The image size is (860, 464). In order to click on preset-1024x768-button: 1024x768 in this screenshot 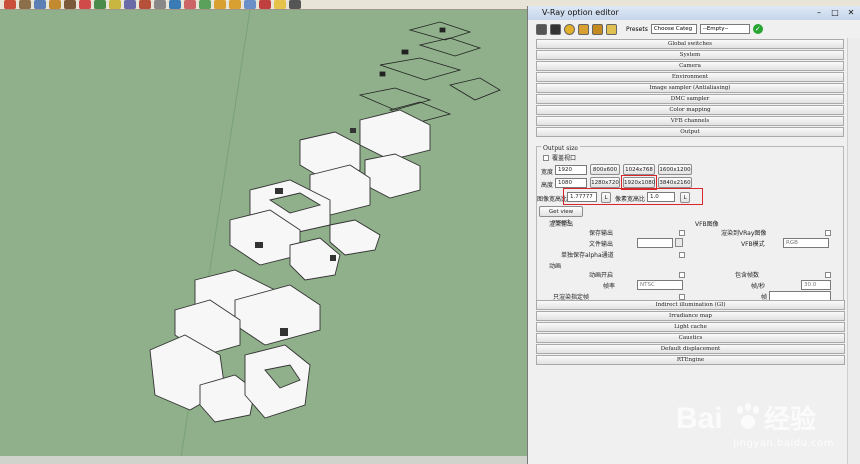, I will do `click(639, 169)`.